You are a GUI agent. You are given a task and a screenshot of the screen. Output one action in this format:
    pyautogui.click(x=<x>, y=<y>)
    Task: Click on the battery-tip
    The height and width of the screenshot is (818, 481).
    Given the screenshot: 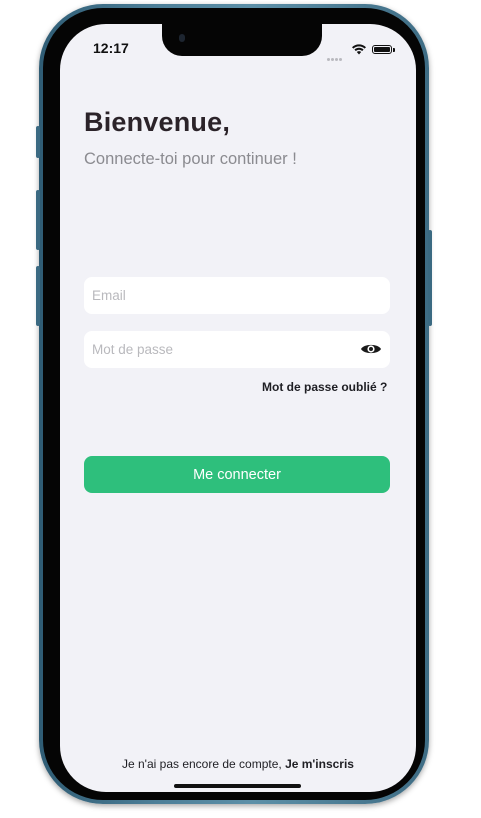 What is the action you would take?
    pyautogui.click(x=394, y=50)
    